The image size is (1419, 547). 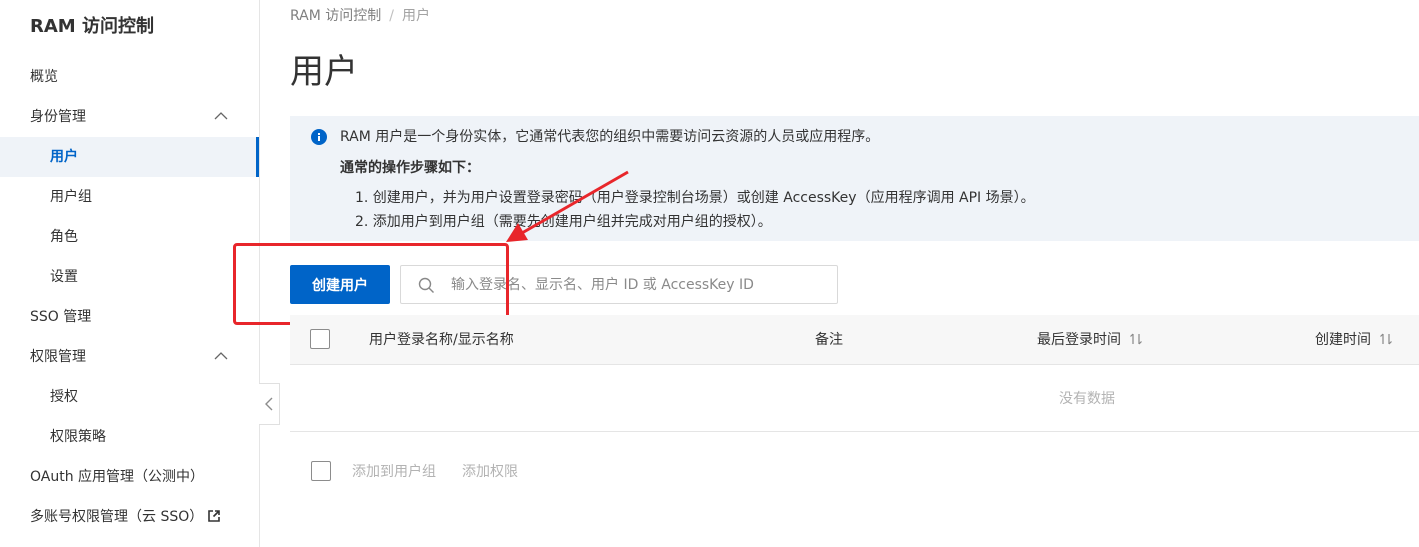 What do you see at coordinates (394, 472) in the screenshot?
I see `add-to-group-button: 添加到用户组` at bounding box center [394, 472].